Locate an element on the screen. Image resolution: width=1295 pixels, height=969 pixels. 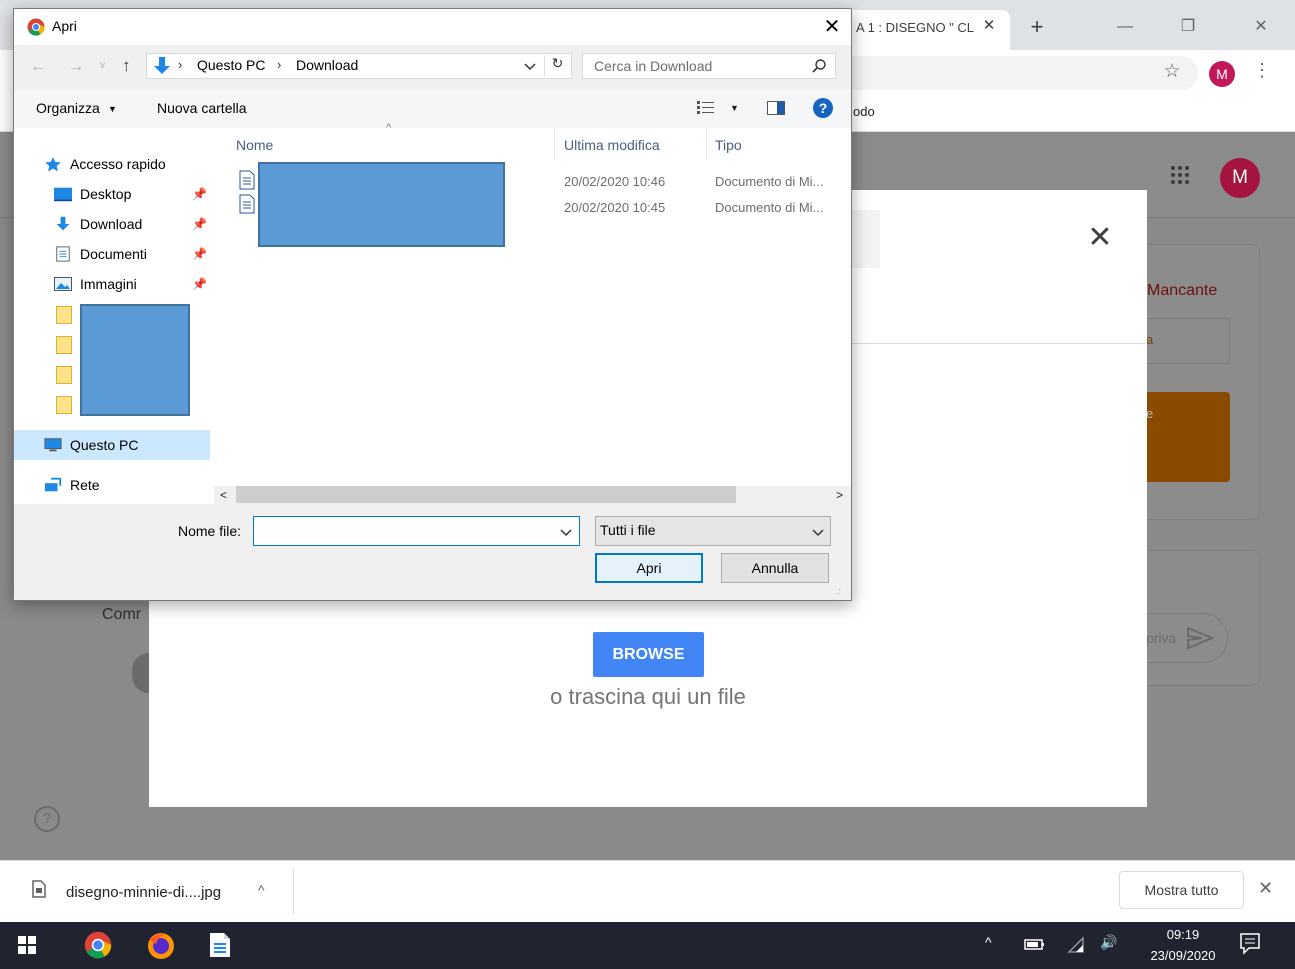
search-icon is located at coordinates (819, 66).